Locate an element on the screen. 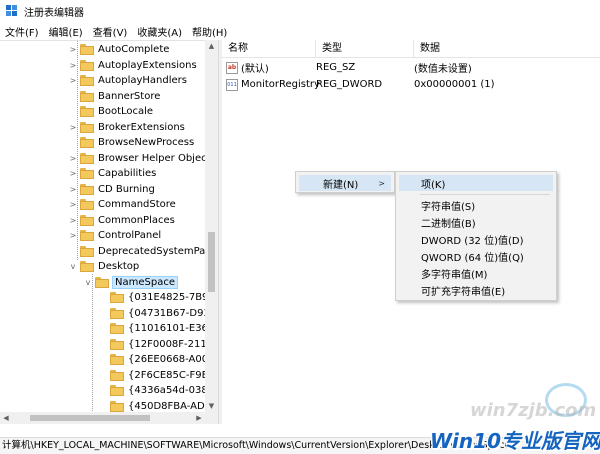 Image resolution: width=600 pixels, height=454 pixels. tree-item: > AutoplayExtensions is located at coordinates (132, 66).